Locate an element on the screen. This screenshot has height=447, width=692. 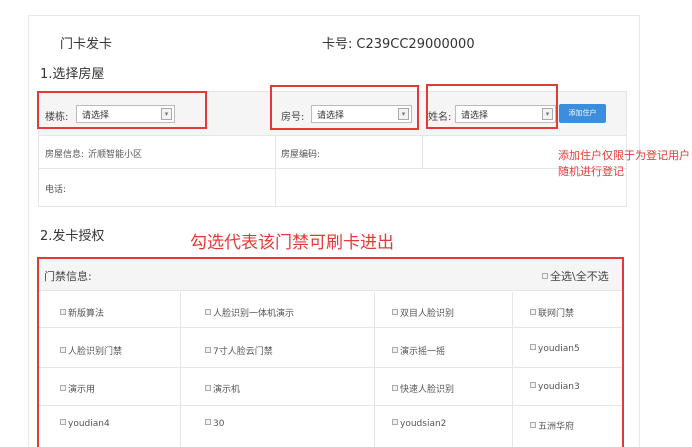
add-resident-button: 添加住户 is located at coordinates (582, 113).